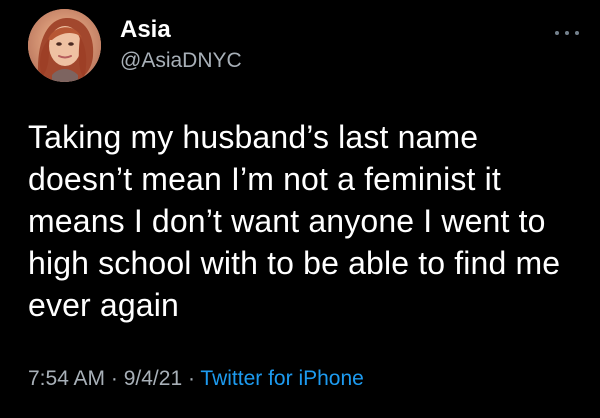  I want to click on more-options-icon, so click(567, 33).